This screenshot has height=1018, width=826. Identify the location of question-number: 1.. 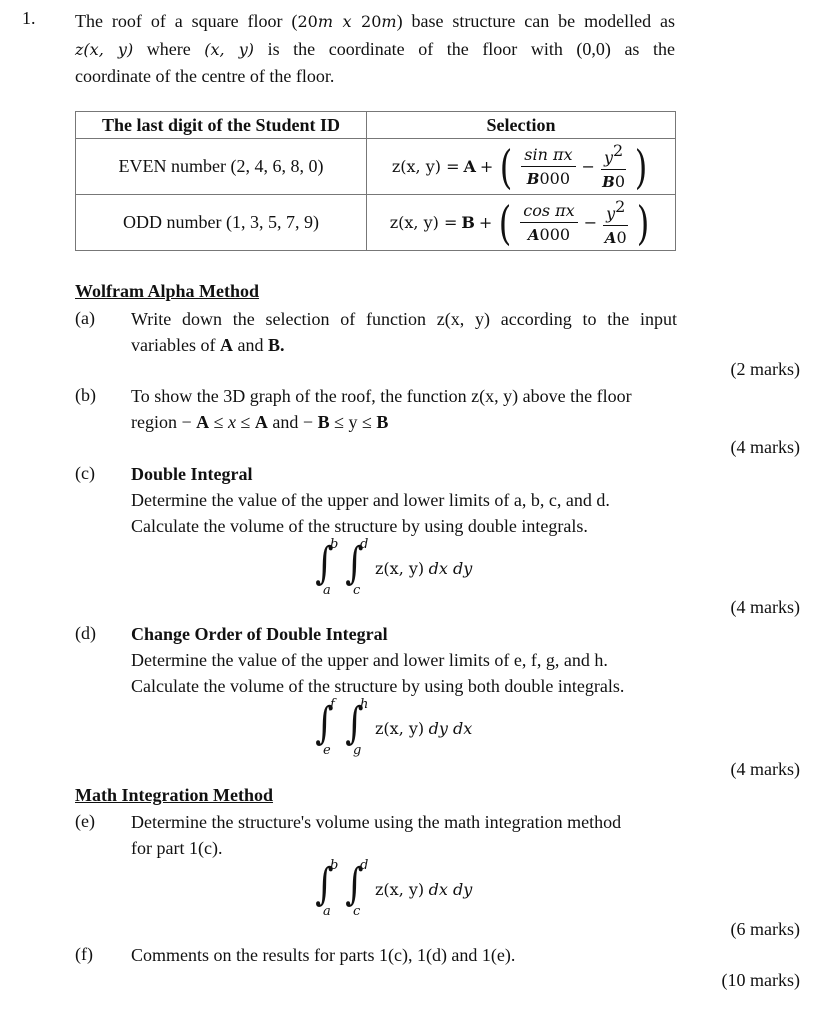
(29, 18).